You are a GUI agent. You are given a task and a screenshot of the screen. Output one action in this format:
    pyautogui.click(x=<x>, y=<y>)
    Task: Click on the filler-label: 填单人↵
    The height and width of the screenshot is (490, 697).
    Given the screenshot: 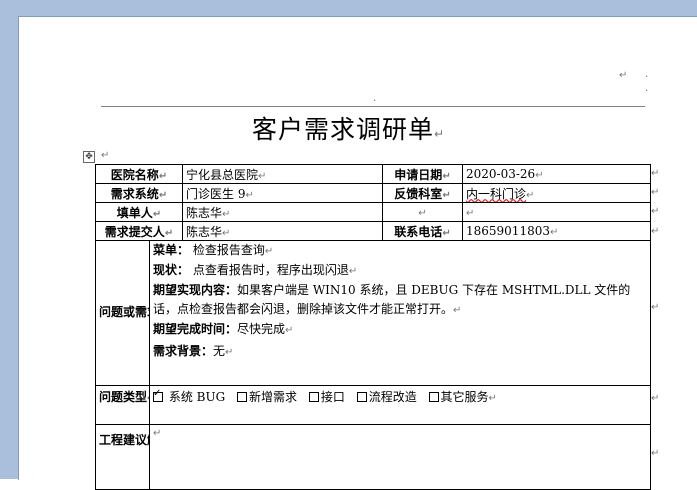 What is the action you would take?
    pyautogui.click(x=139, y=212)
    